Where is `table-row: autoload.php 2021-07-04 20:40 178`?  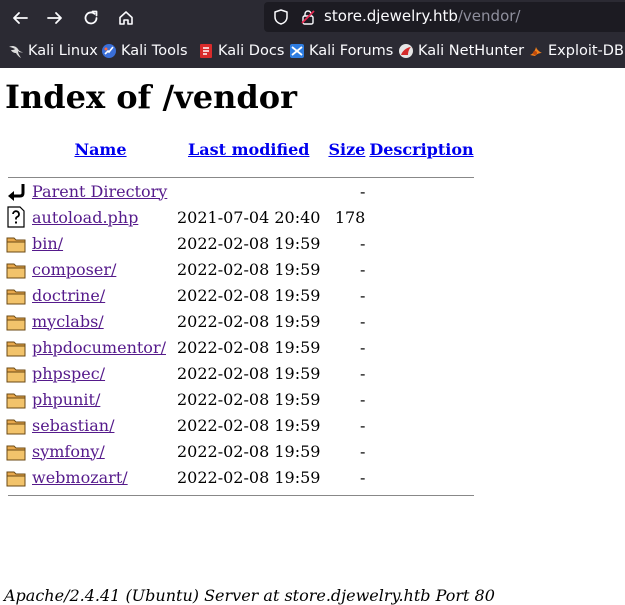
table-row: autoload.php 2021-07-04 20:40 178 is located at coordinates (241, 217).